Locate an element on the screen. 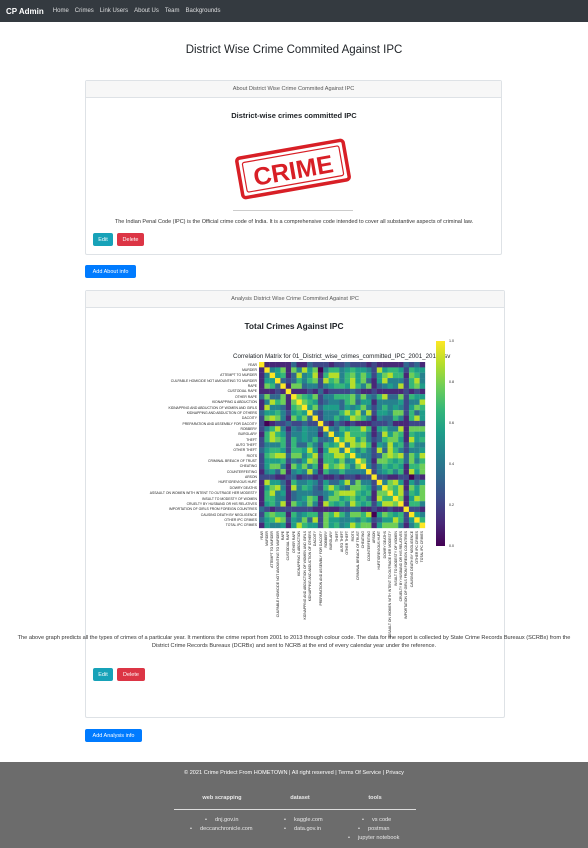 Image resolution: width=588 pixels, height=848 pixels. footer-link-dnj: dnj.gov.in is located at coordinates (234, 820).